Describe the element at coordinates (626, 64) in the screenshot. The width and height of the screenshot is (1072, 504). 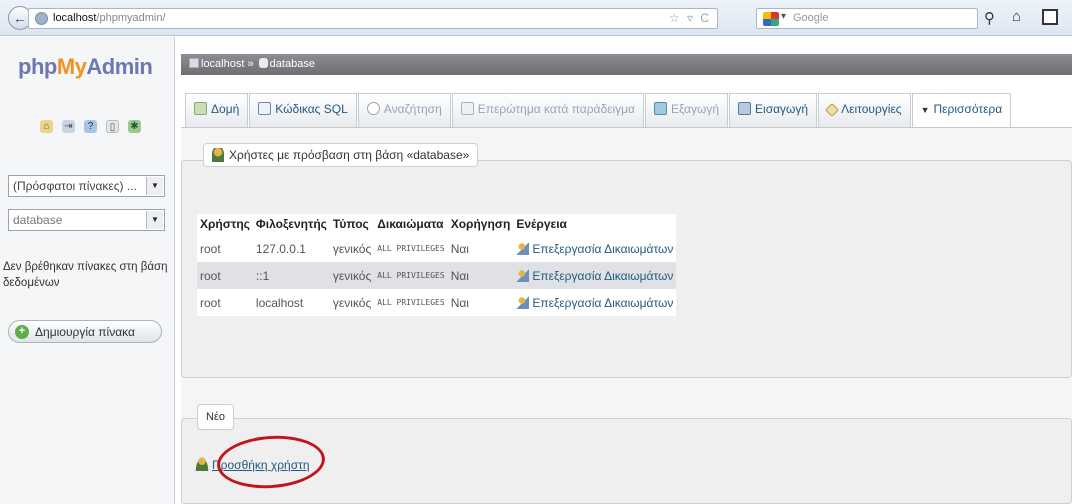
I see `breadcrumb: localhost » database` at that location.